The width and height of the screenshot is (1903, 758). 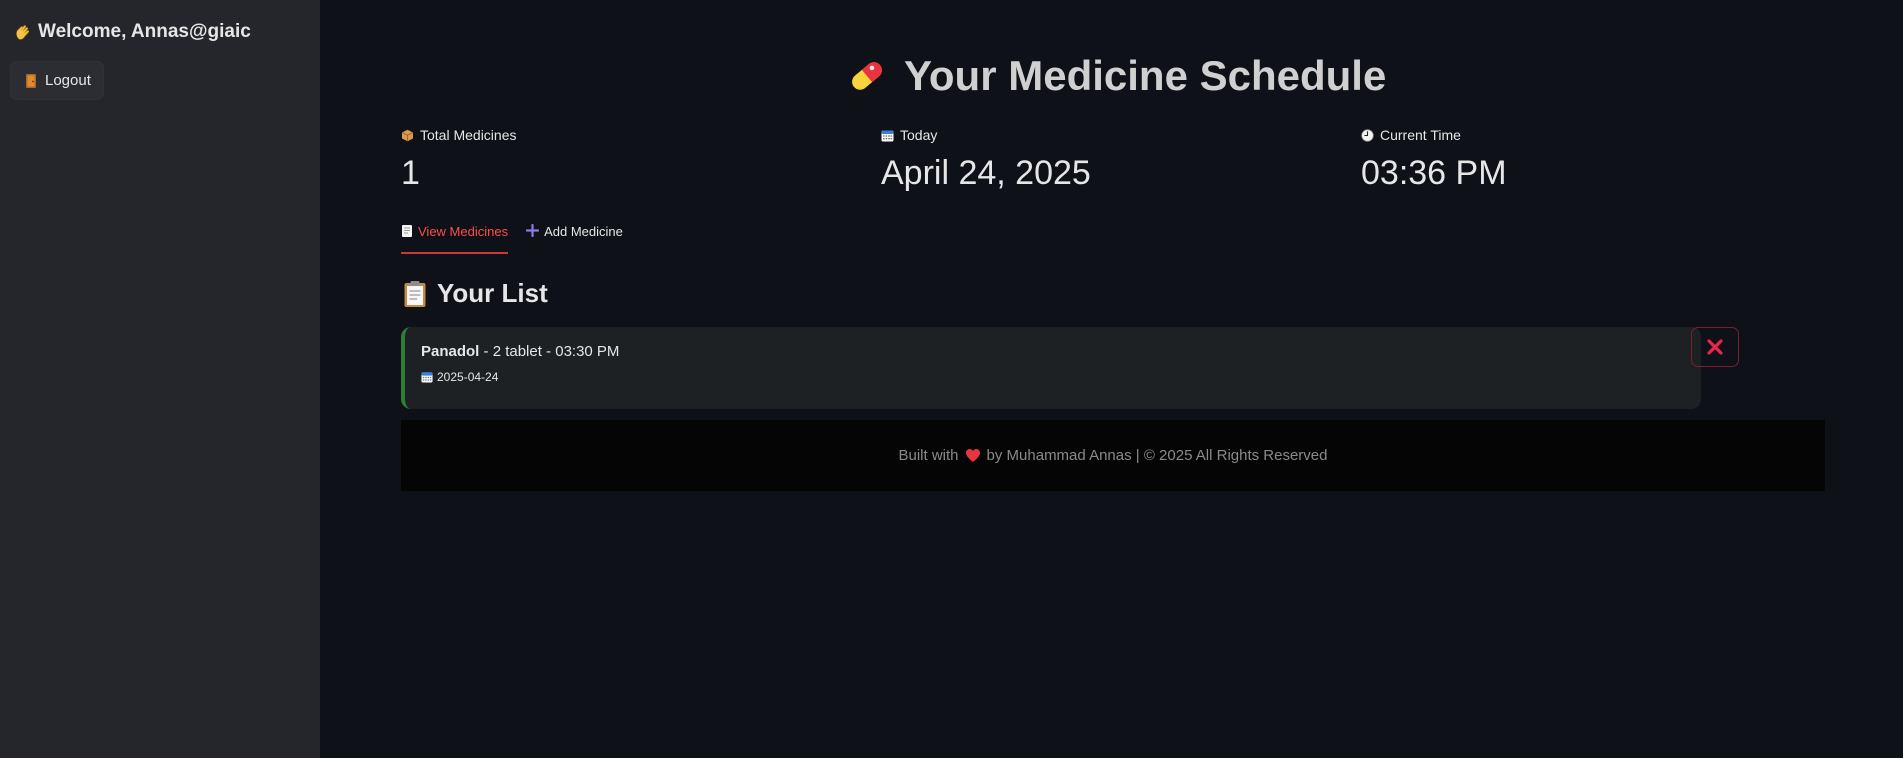 I want to click on metric-value: 1, so click(x=410, y=173).